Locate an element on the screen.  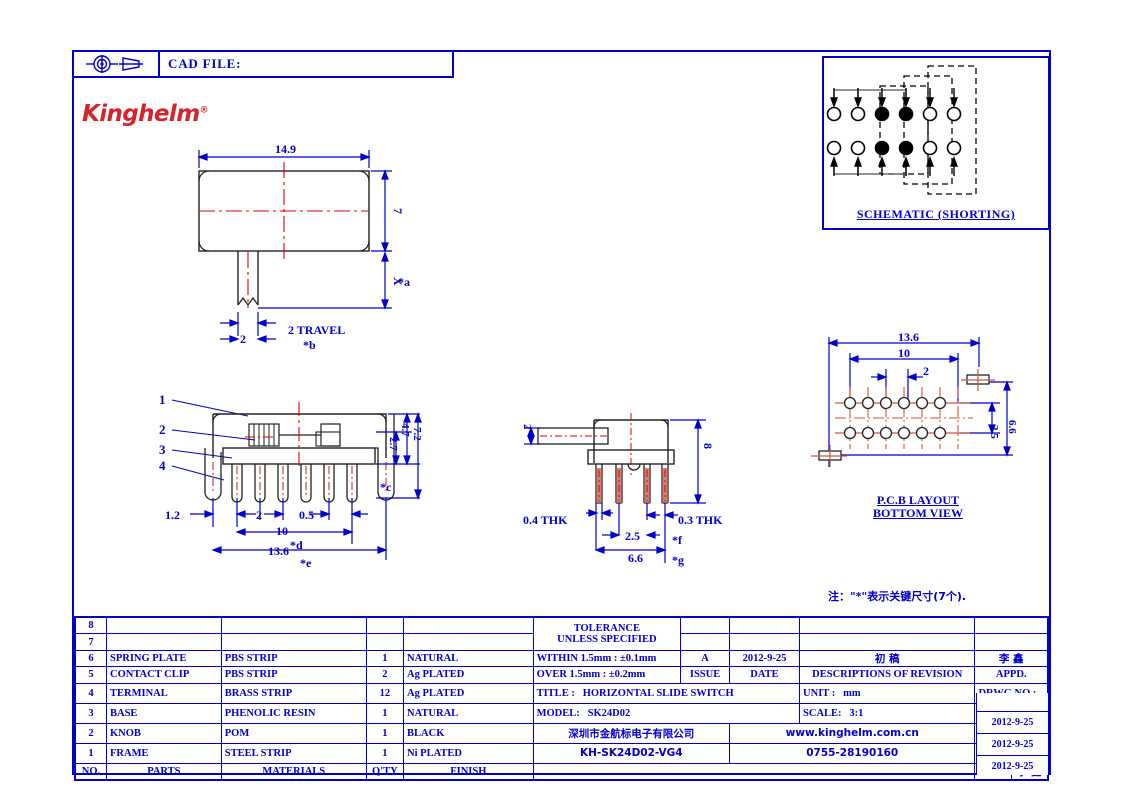
part-name: BASE is located at coordinates (163, 713).